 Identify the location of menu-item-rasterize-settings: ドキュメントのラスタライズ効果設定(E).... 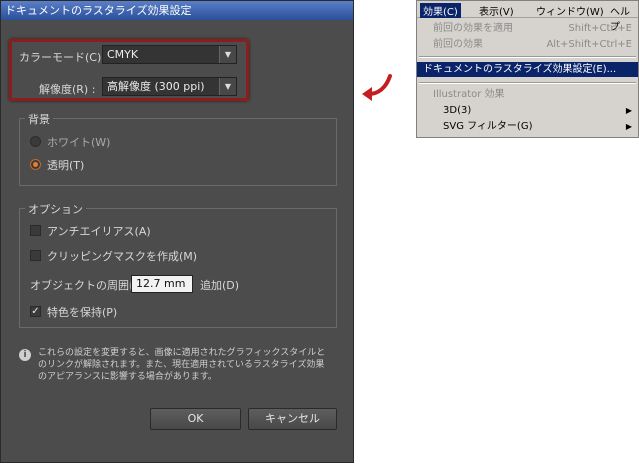
(527, 69).